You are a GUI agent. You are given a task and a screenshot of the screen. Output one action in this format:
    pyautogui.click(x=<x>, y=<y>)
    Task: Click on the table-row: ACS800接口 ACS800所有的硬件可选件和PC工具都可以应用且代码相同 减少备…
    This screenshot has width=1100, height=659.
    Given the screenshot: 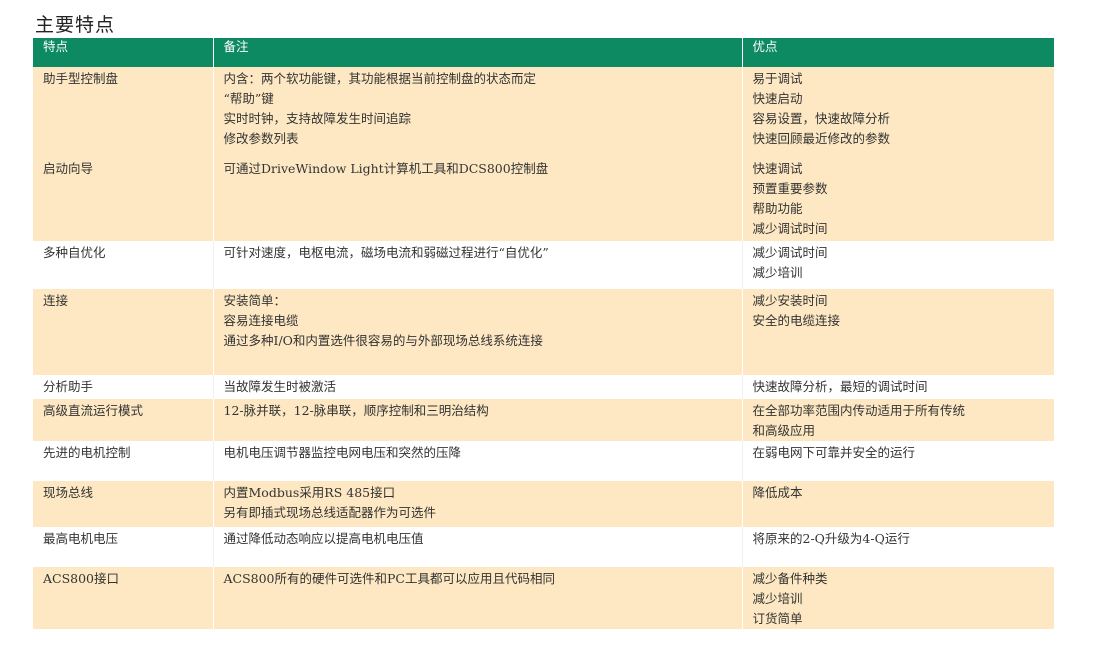 What is the action you would take?
    pyautogui.click(x=543, y=598)
    